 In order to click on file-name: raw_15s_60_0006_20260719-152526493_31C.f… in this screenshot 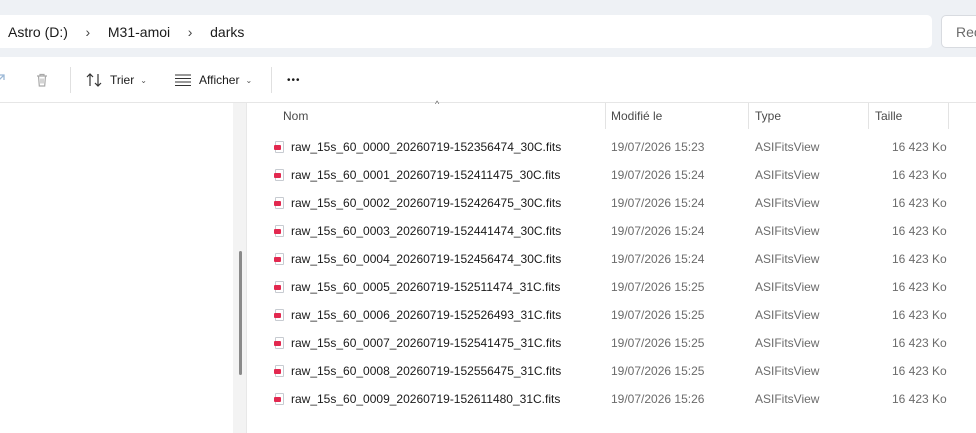, I will do `click(426, 315)`.